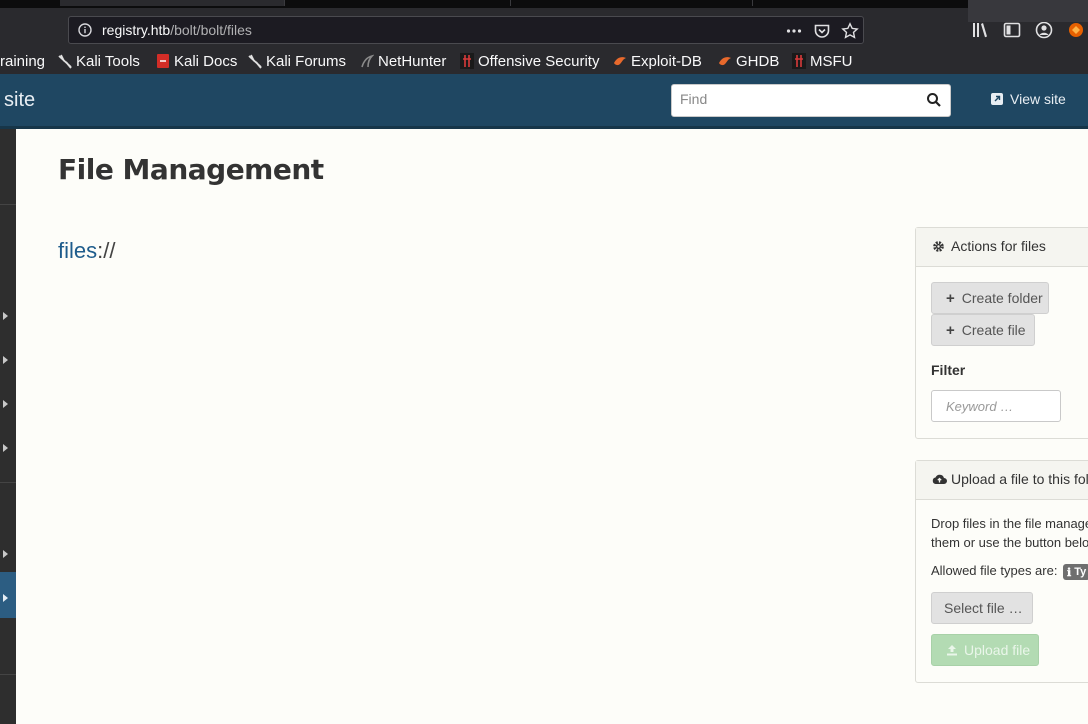  I want to click on bookmark-label: raining, so click(23, 61).